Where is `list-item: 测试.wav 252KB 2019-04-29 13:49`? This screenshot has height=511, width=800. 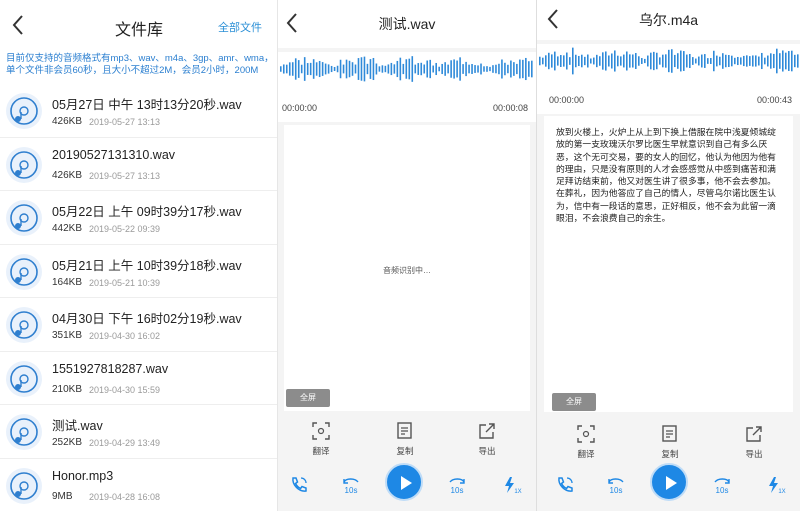
list-item: 测试.wav 252KB 2019-04-29 13:49 is located at coordinates (138, 432).